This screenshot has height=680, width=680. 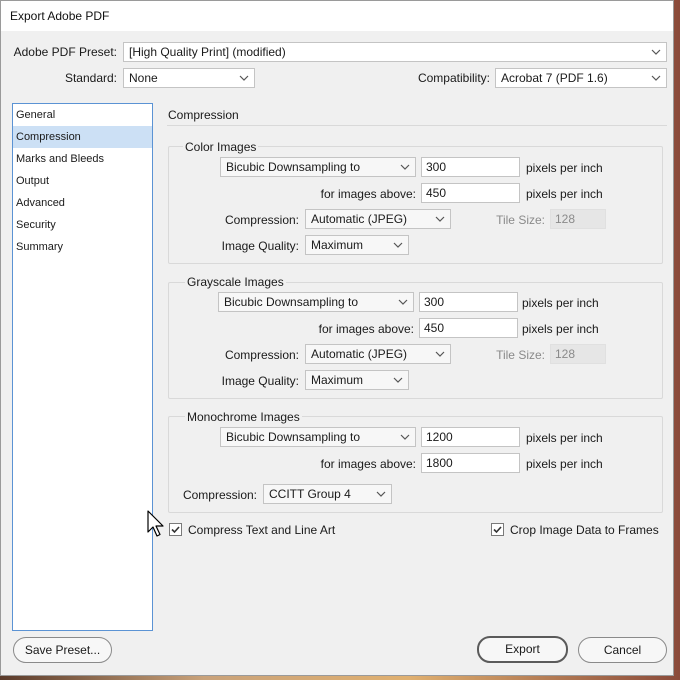 I want to click on color-tile-input: 128, so click(x=578, y=219).